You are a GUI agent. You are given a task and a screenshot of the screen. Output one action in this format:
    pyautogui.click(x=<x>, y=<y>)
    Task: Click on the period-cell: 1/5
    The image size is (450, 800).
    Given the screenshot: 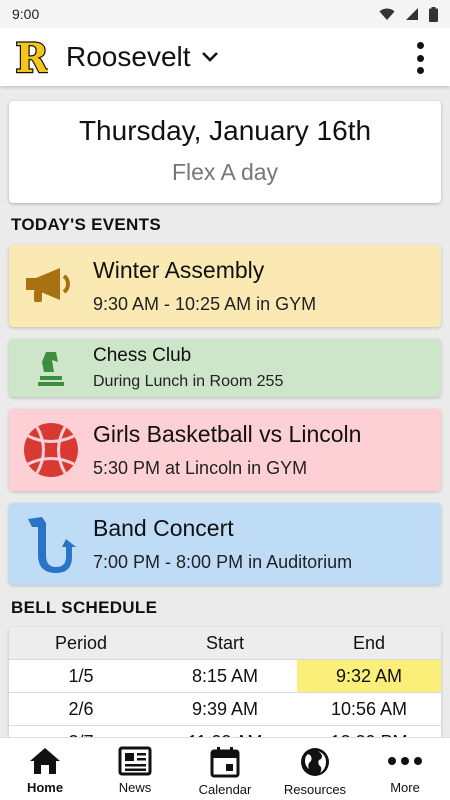 What is the action you would take?
    pyautogui.click(x=81, y=675)
    